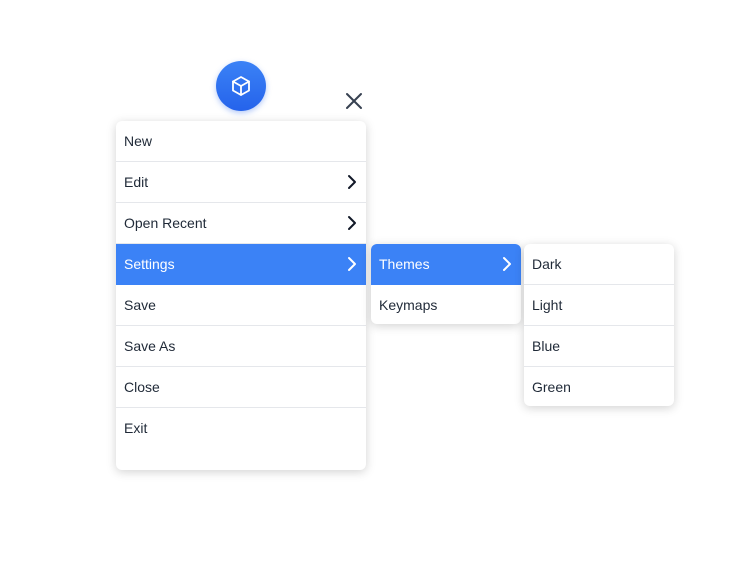 This screenshot has height=584, width=744. I want to click on menu-item-label: Light, so click(547, 305).